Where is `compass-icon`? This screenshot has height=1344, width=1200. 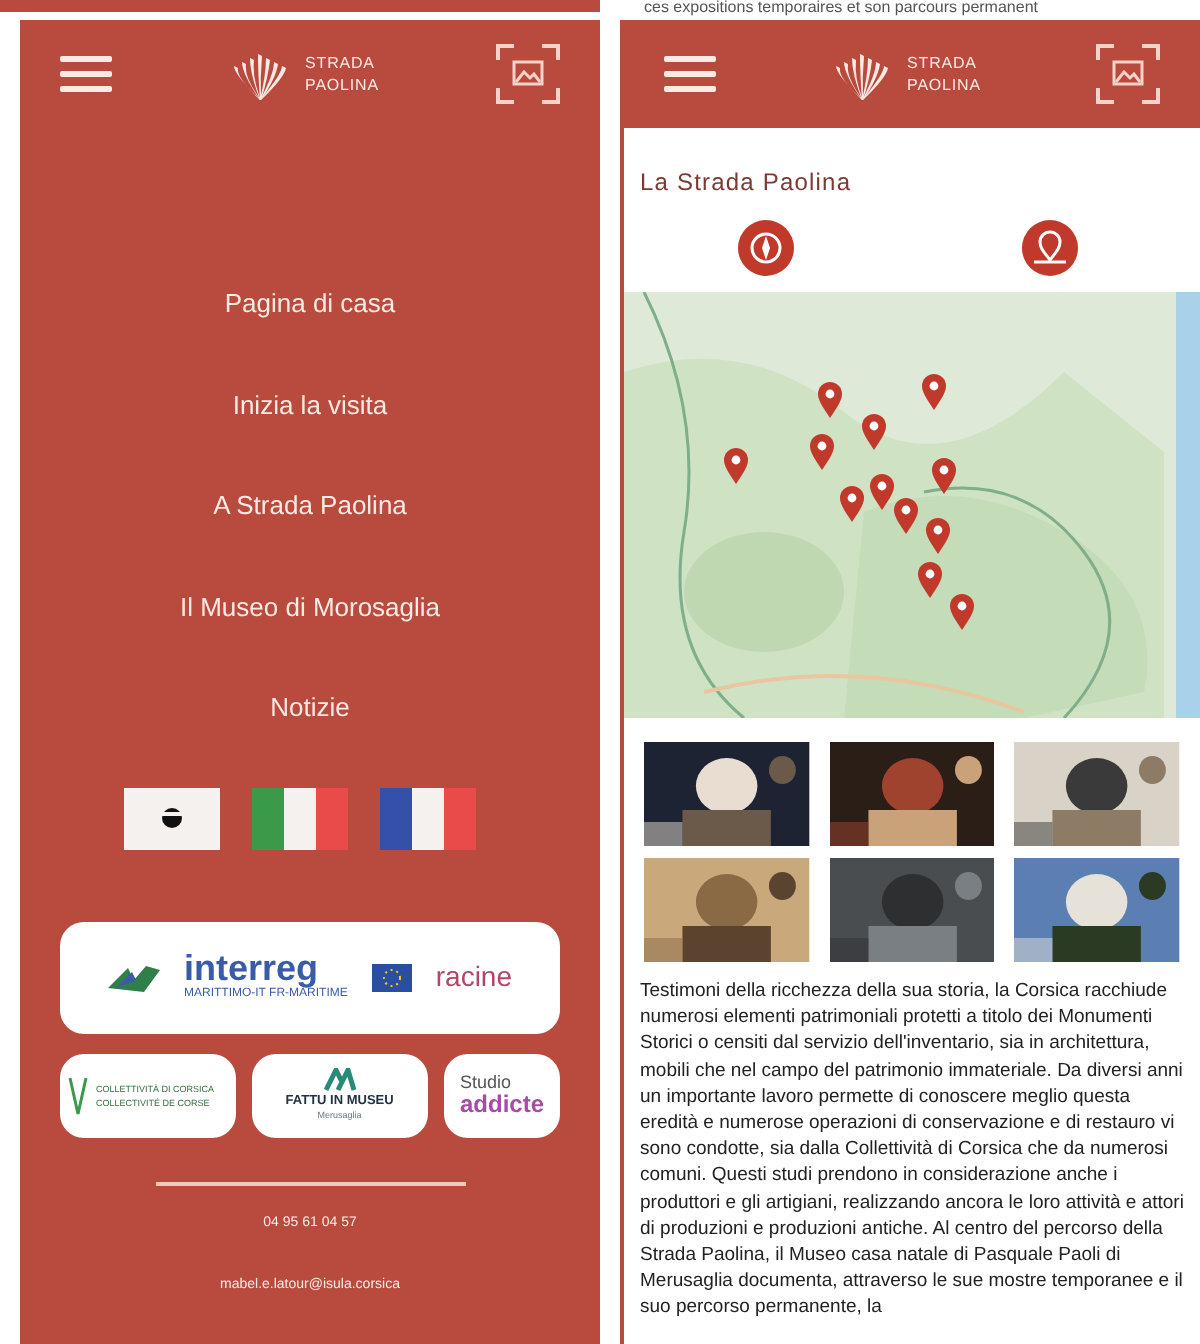
compass-icon is located at coordinates (766, 248).